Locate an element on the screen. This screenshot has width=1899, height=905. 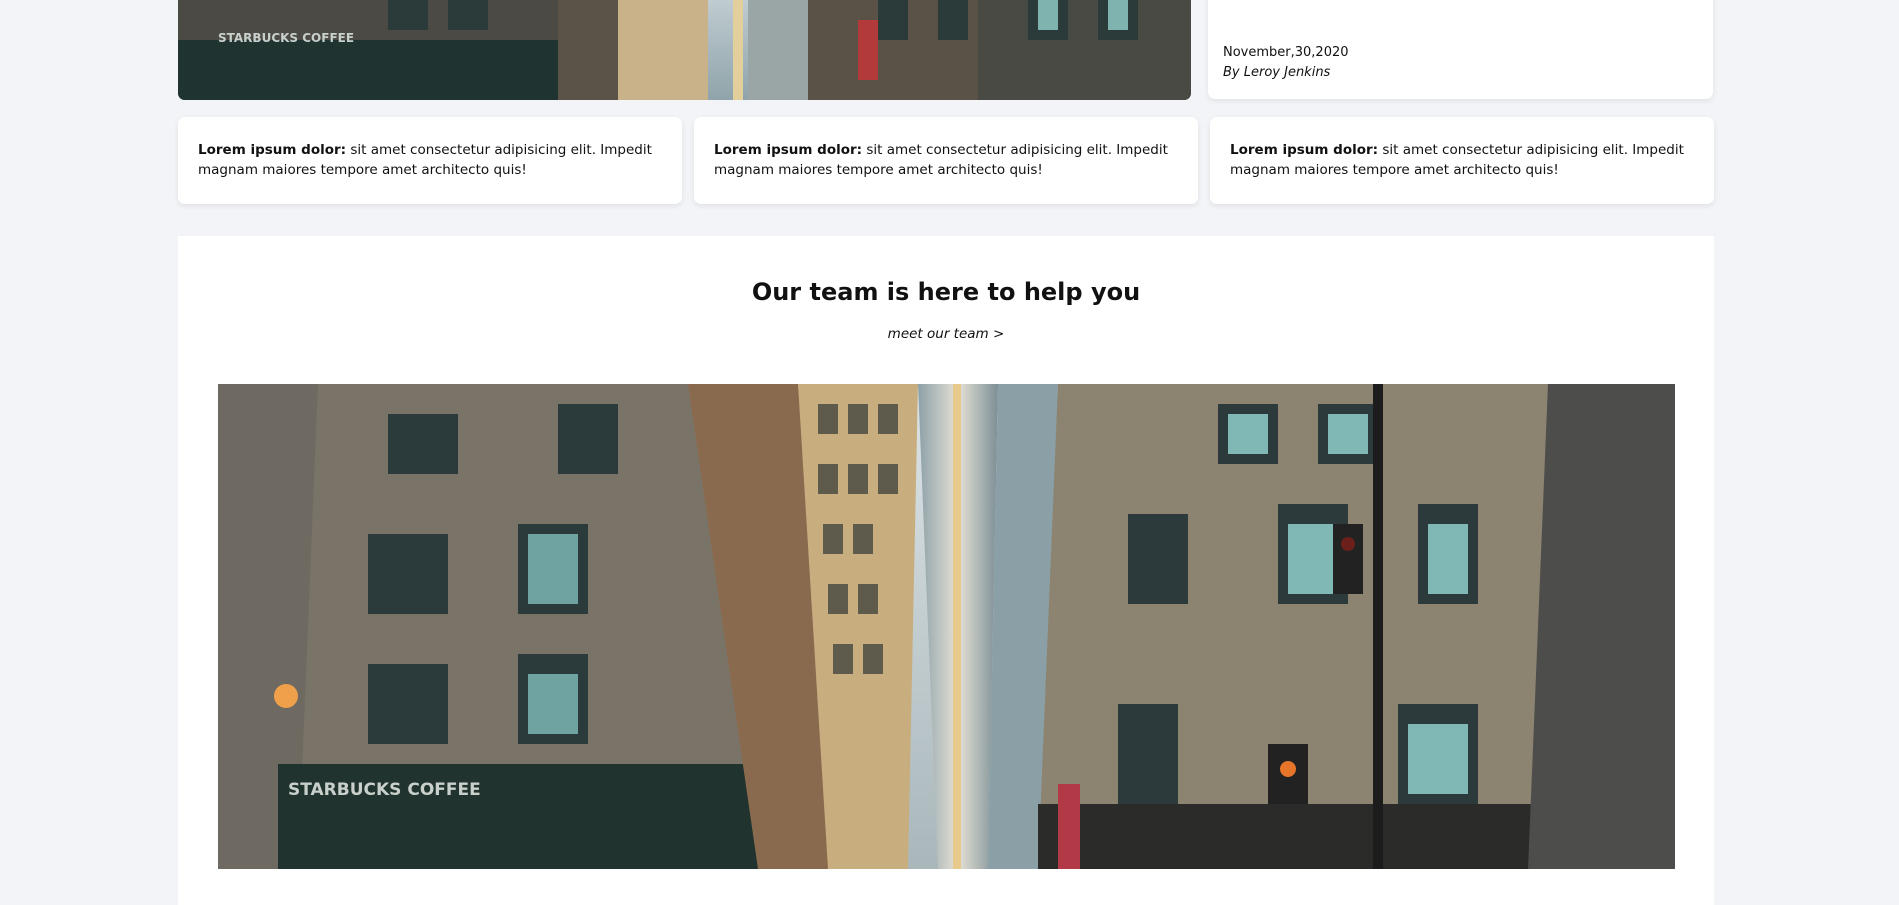
featured-sign-text: STARBUCKS COFFEE is located at coordinates (286, 38).